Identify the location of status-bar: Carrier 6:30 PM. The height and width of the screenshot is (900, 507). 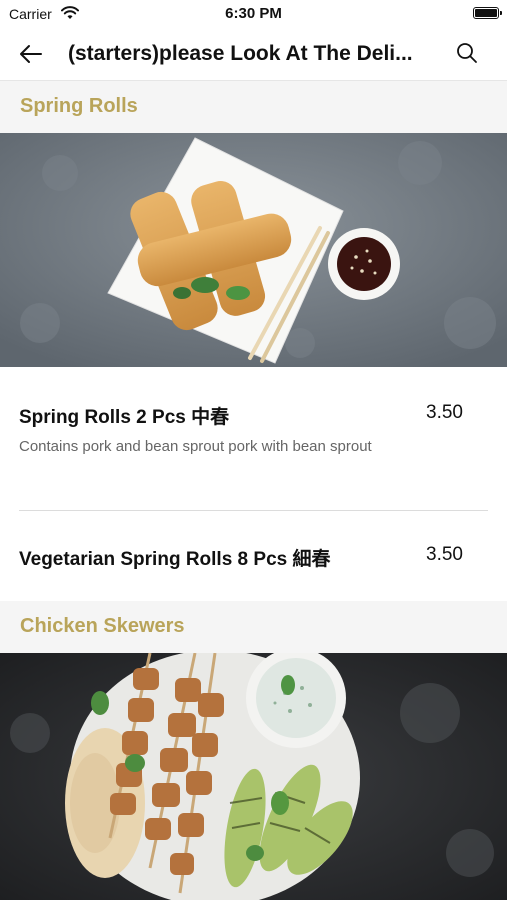
(253, 14).